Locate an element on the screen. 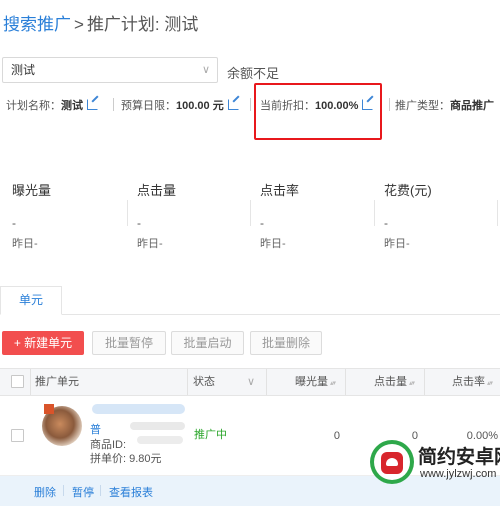 The width and height of the screenshot is (500, 506). tab-bar: 单元 is located at coordinates (250, 300).